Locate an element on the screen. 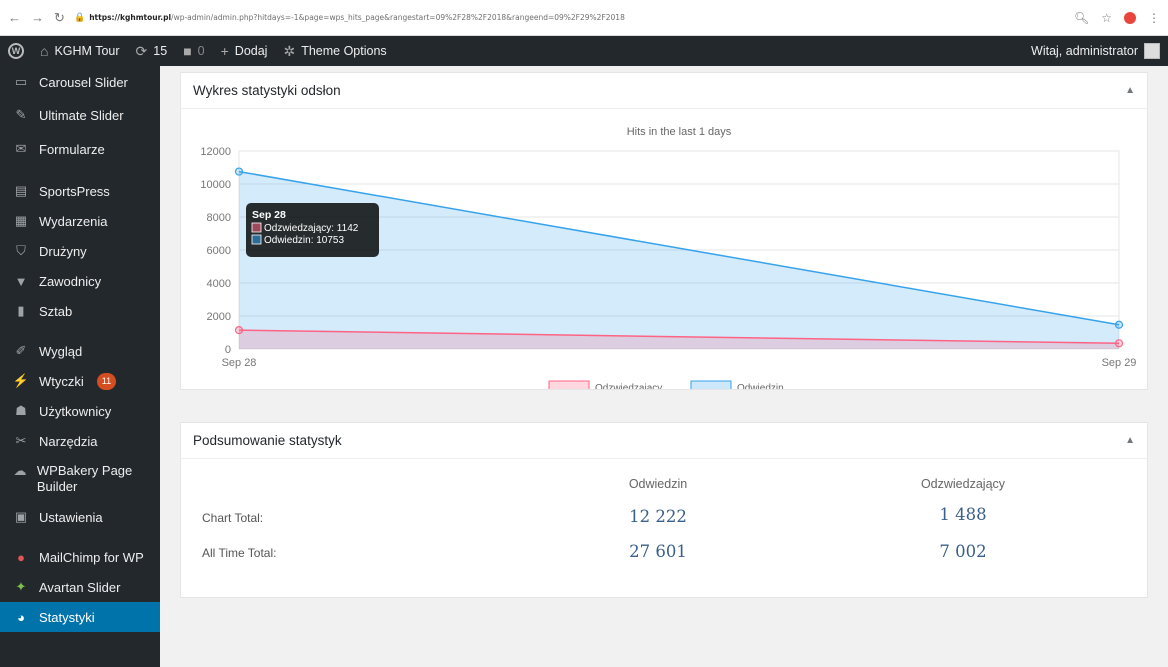 The width and height of the screenshot is (1168, 667). comments-link: ■ 0 is located at coordinates (193, 51).